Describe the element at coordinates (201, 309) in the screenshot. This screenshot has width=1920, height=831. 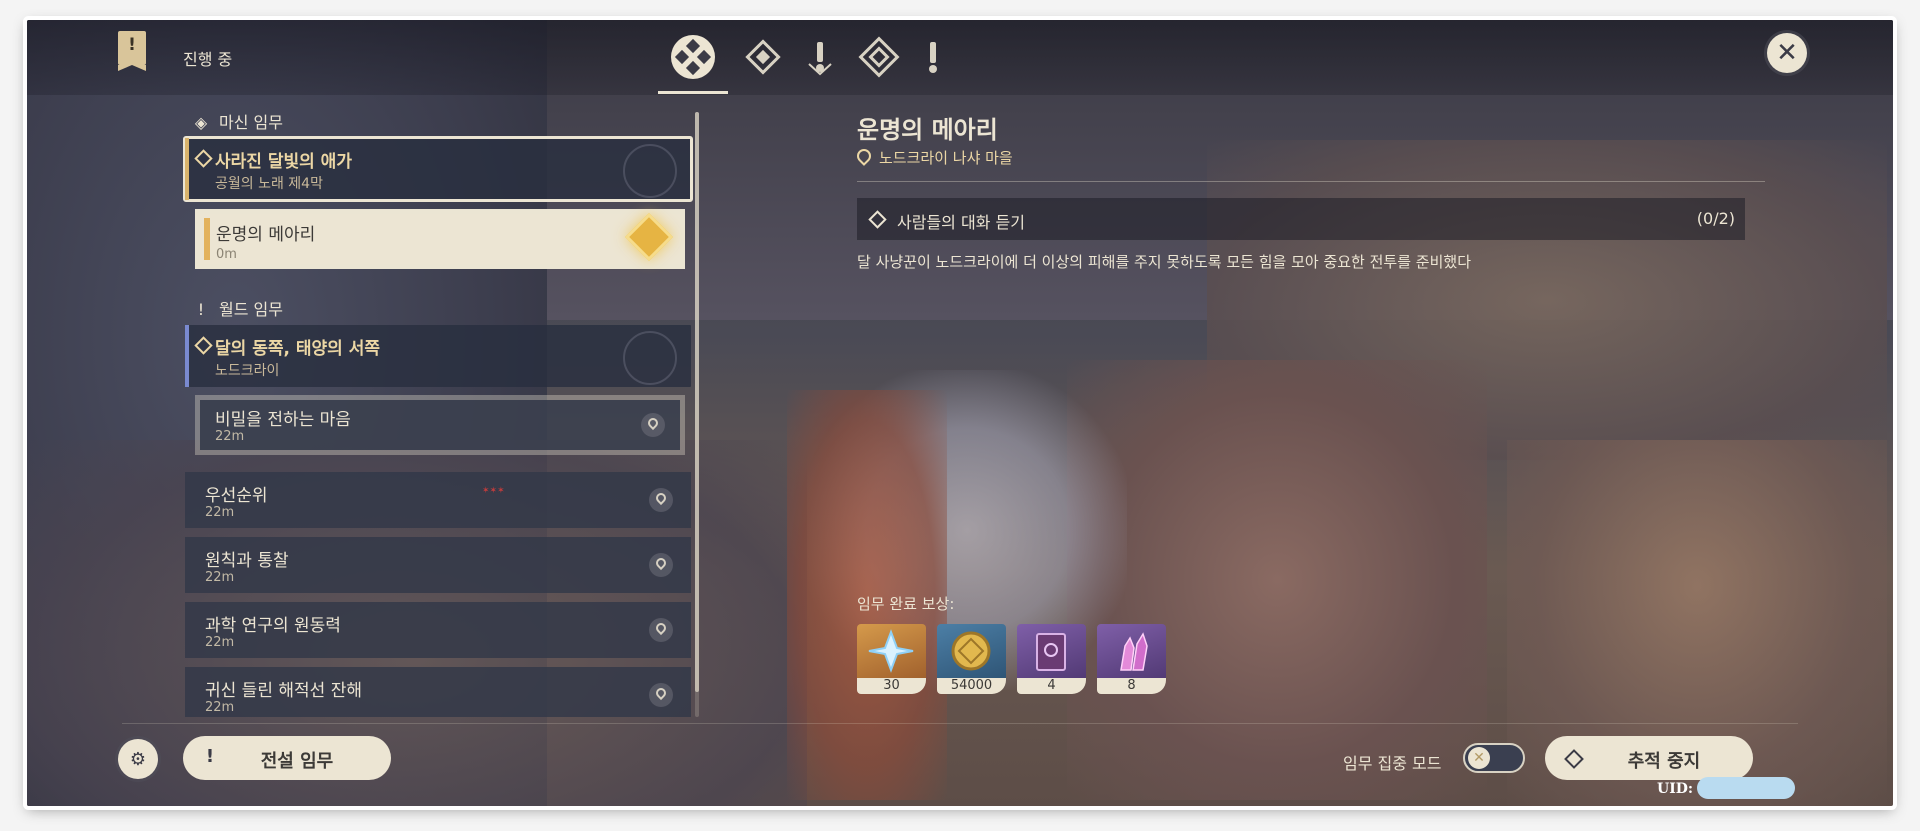
I see `world-quest-icon: !` at that location.